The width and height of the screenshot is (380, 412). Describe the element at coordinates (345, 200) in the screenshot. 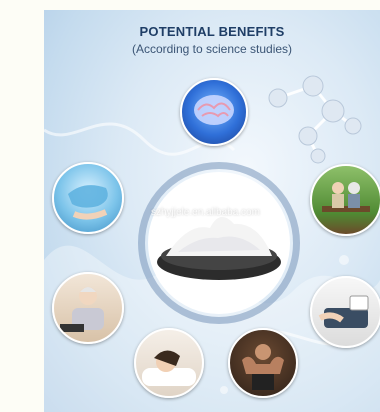

I see `elderly-couple-icon` at that location.